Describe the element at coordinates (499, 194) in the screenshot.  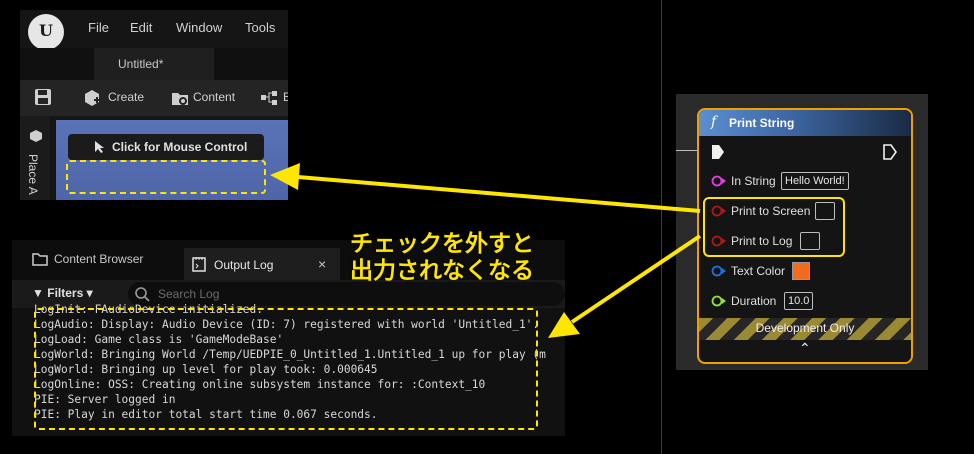
I see `arrow-to-viewport` at that location.